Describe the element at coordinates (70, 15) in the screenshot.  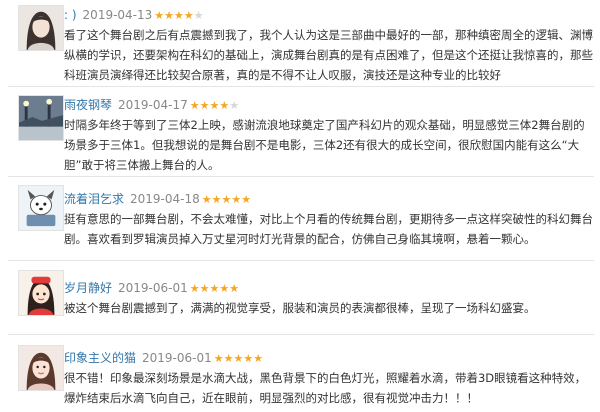
I see `username-link: : )` at that location.